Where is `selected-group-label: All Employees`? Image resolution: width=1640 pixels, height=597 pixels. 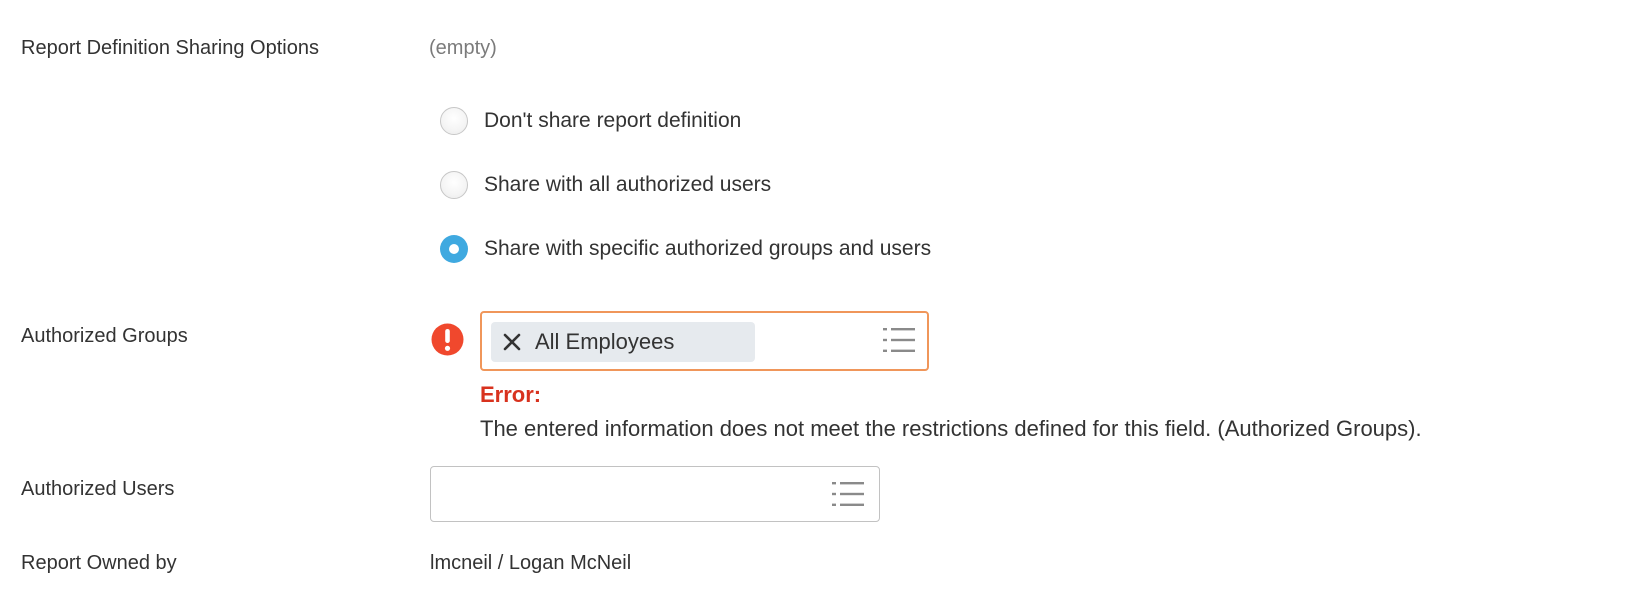 selected-group-label: All Employees is located at coordinates (605, 341).